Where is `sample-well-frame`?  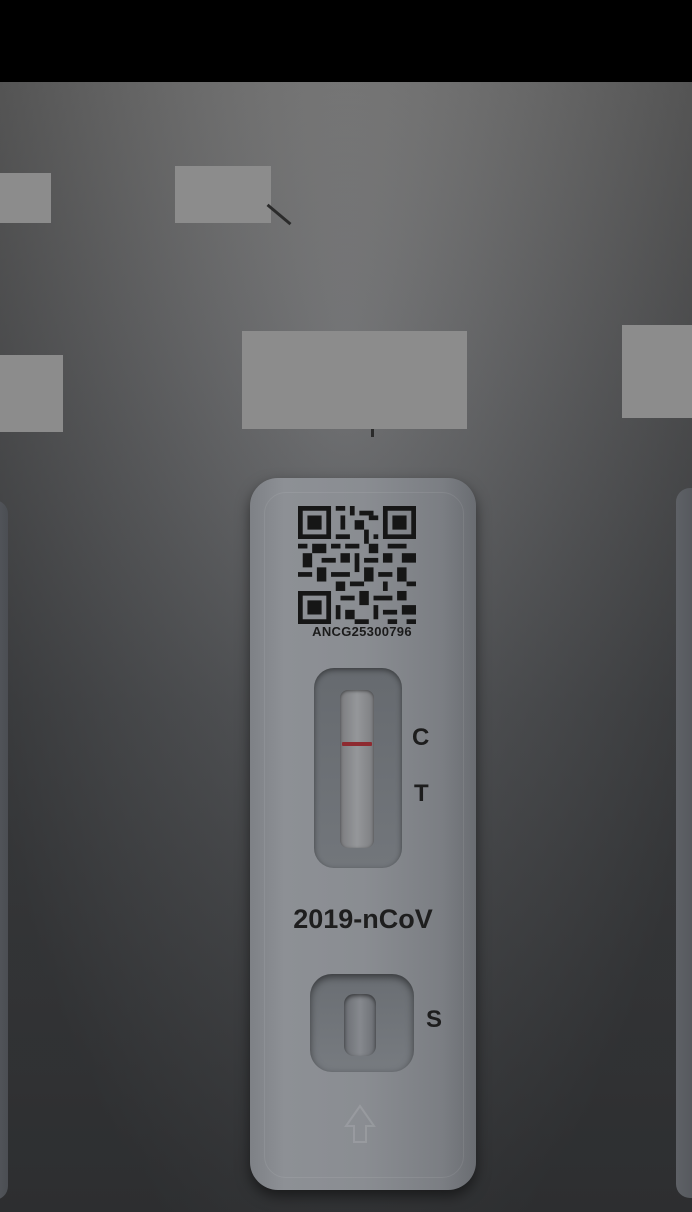
sample-well-frame is located at coordinates (362, 1023).